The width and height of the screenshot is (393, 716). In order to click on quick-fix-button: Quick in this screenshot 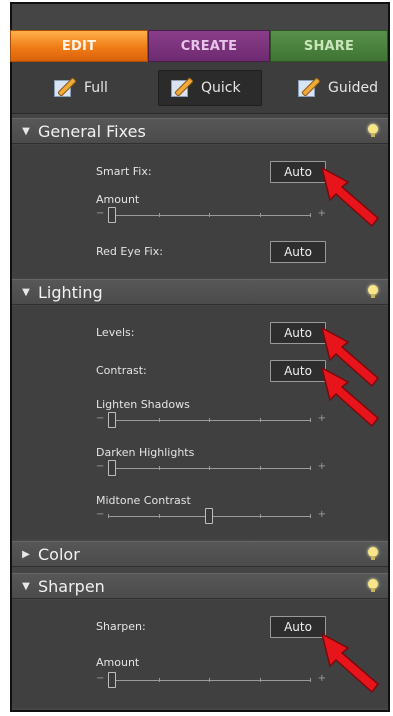, I will do `click(210, 88)`.